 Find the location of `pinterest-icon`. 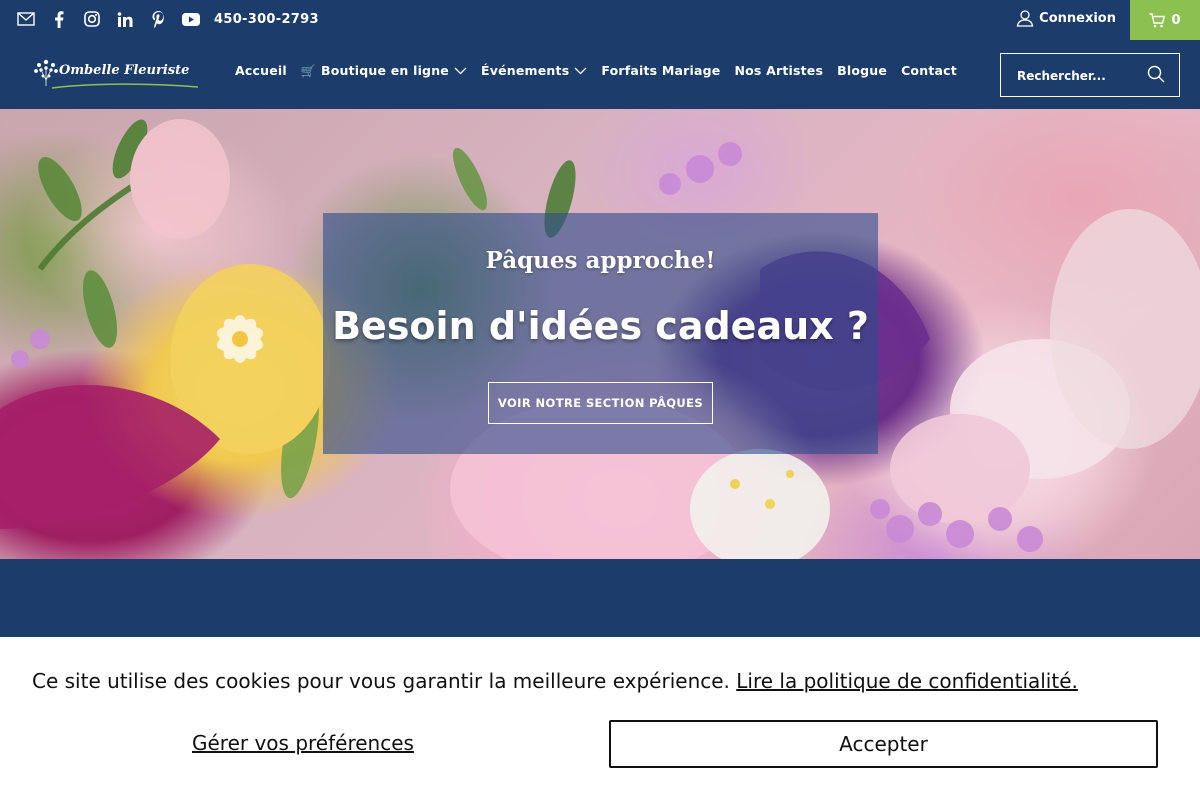

pinterest-icon is located at coordinates (158, 19).